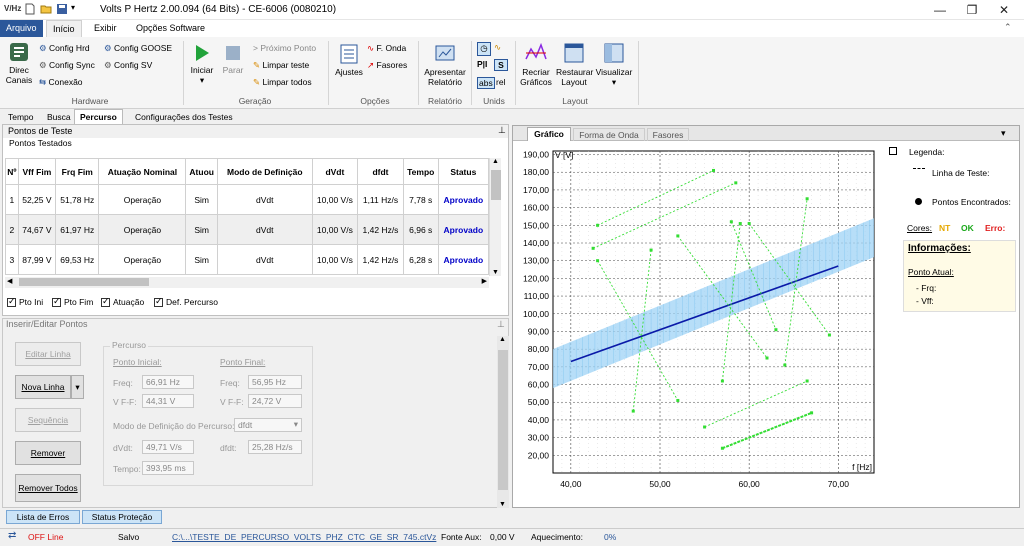 The image size is (1024, 546). Describe the element at coordinates (380, 171) in the screenshot. I see `column-header: dfdt` at that location.